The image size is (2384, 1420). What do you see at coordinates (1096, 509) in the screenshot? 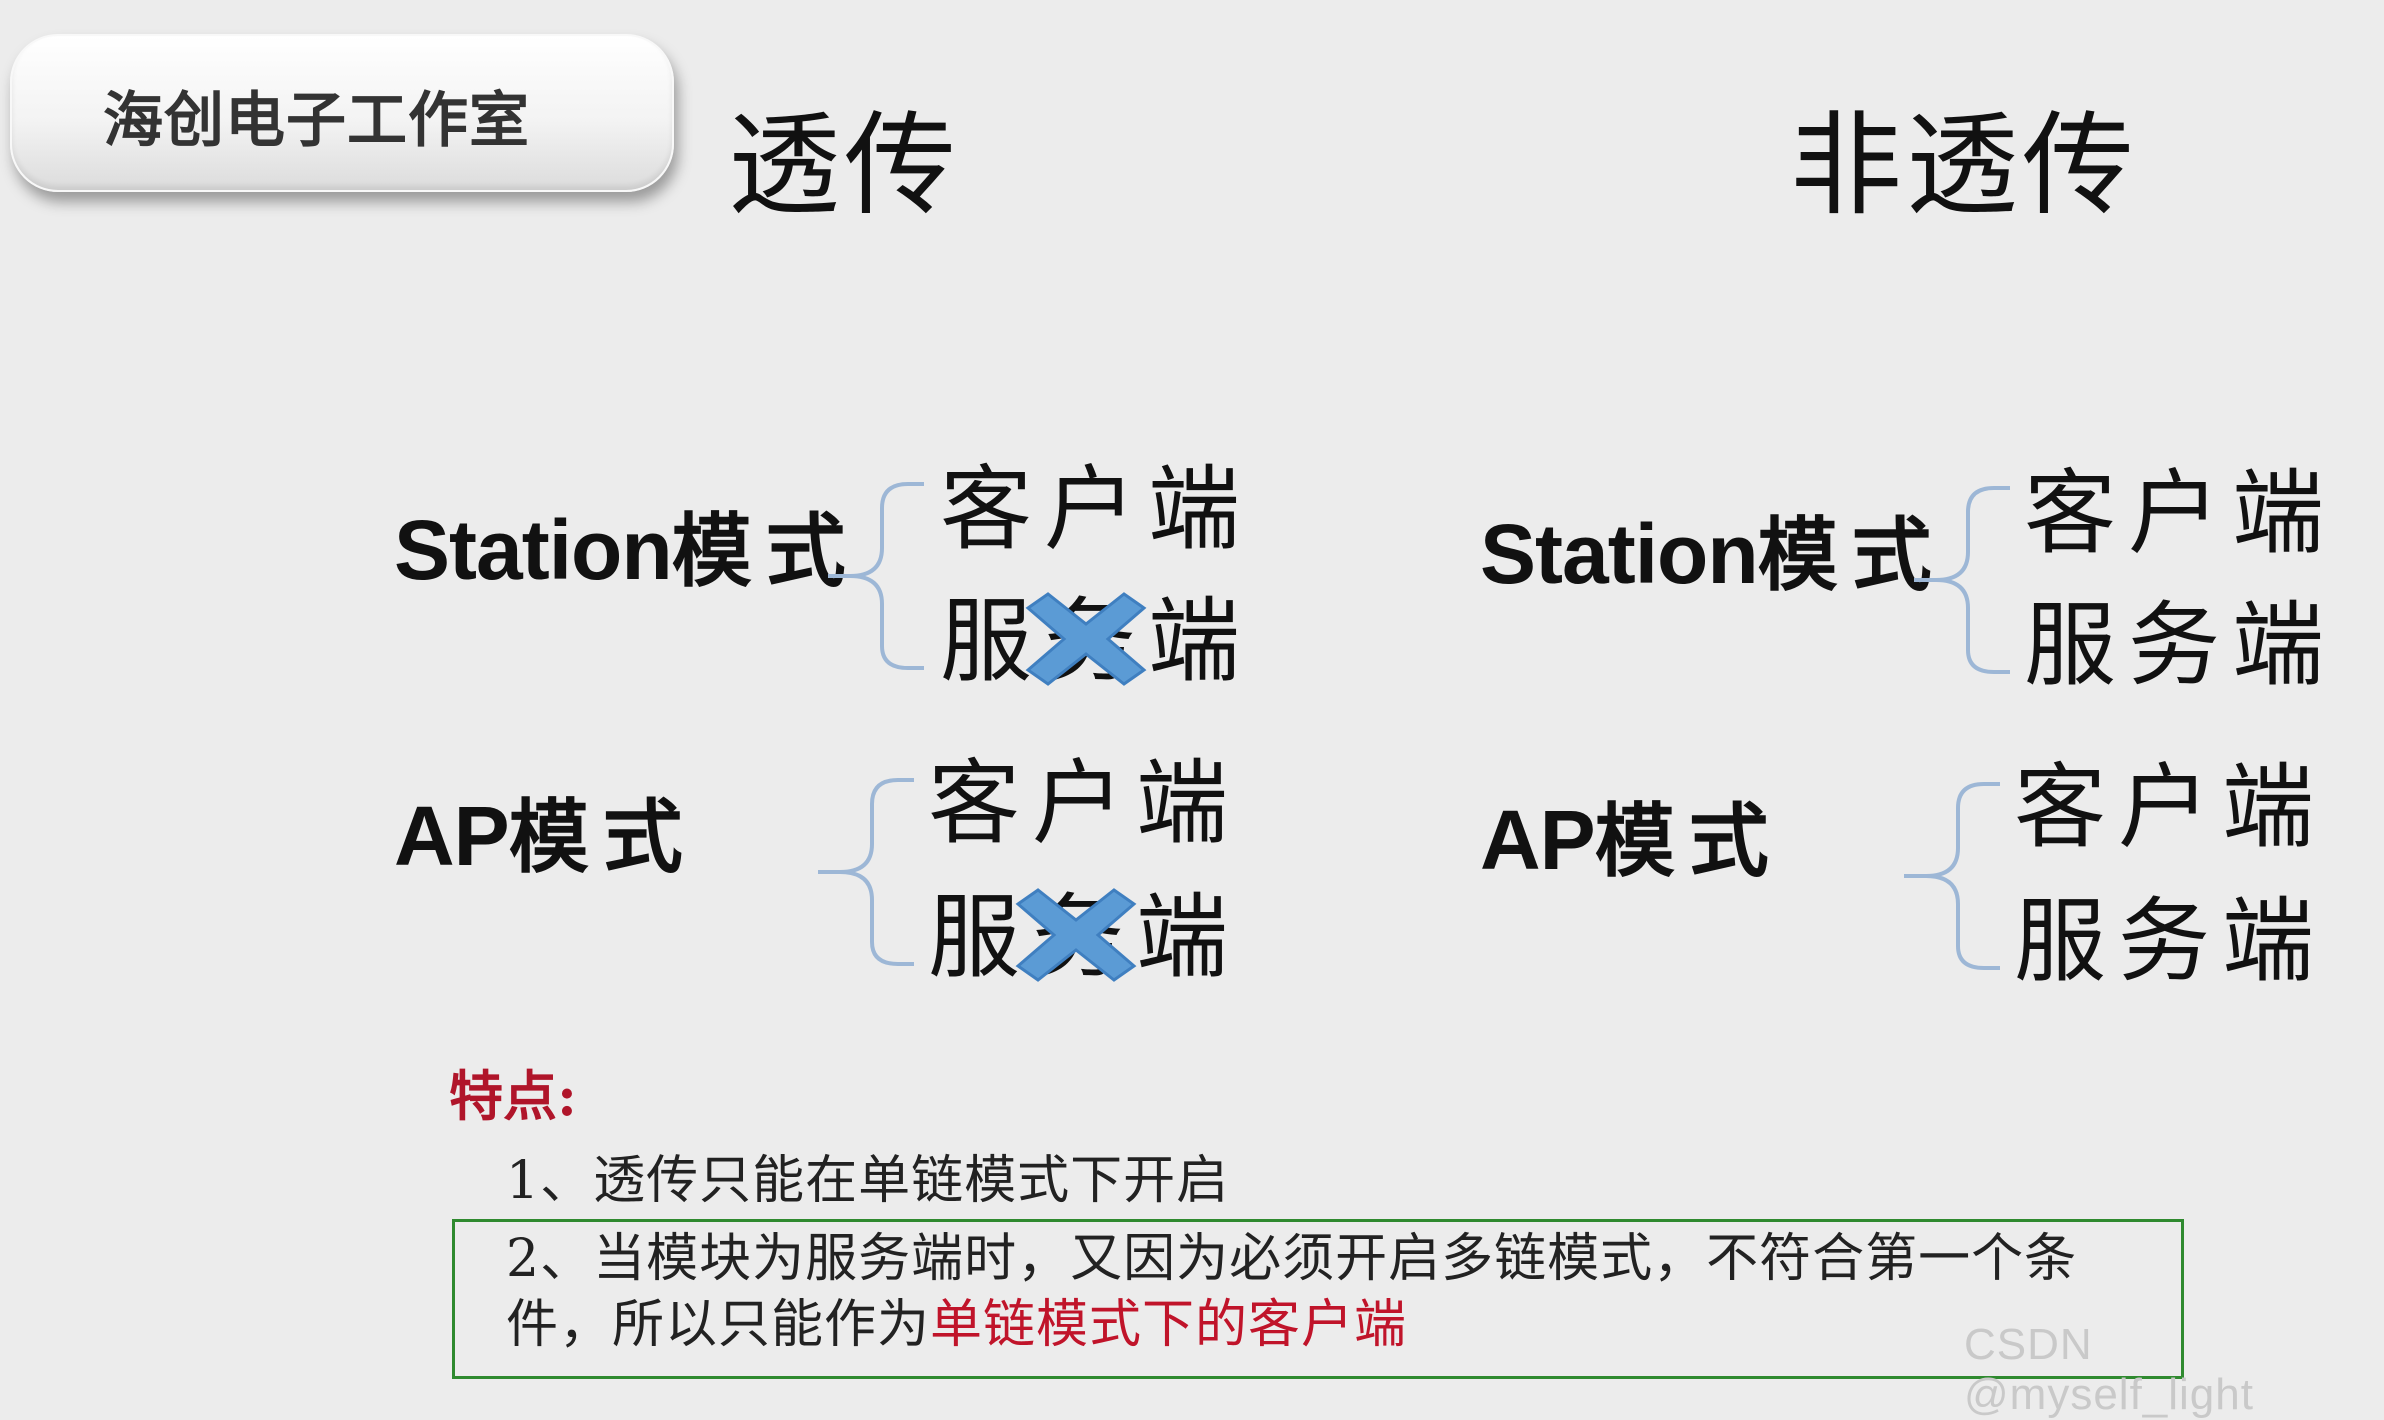
I see `left-station-client: 客户端` at bounding box center [1096, 509].